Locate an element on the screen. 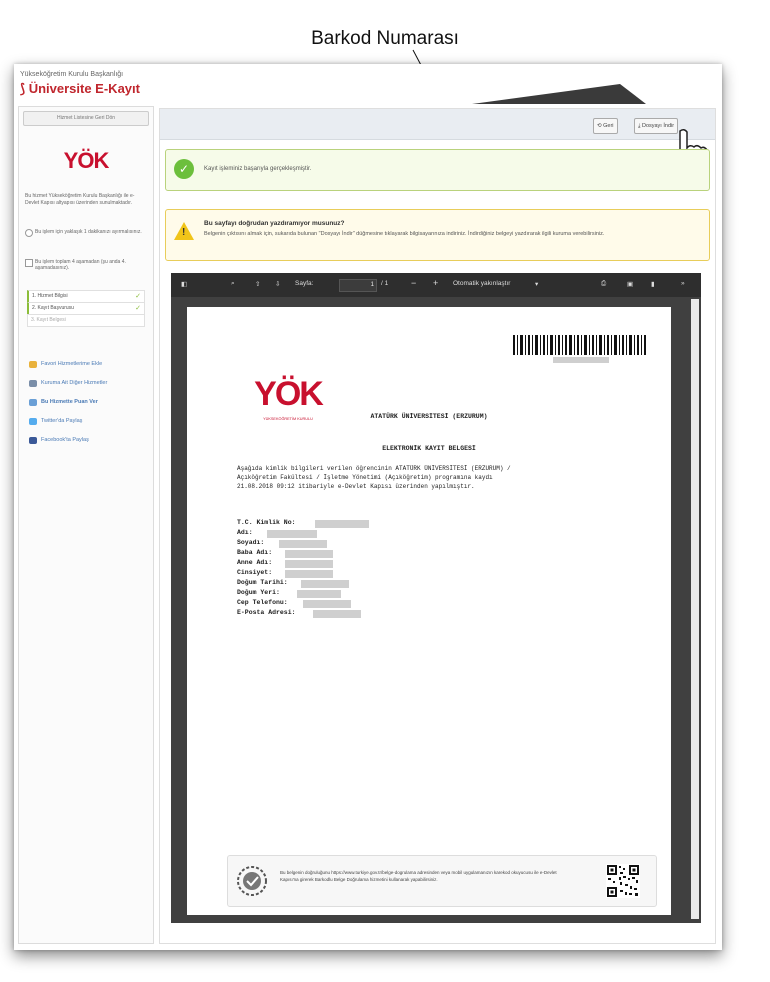  sidebar-link-other-services: Kuruma Ait Diğer Hizmetler is located at coordinates (90, 383).